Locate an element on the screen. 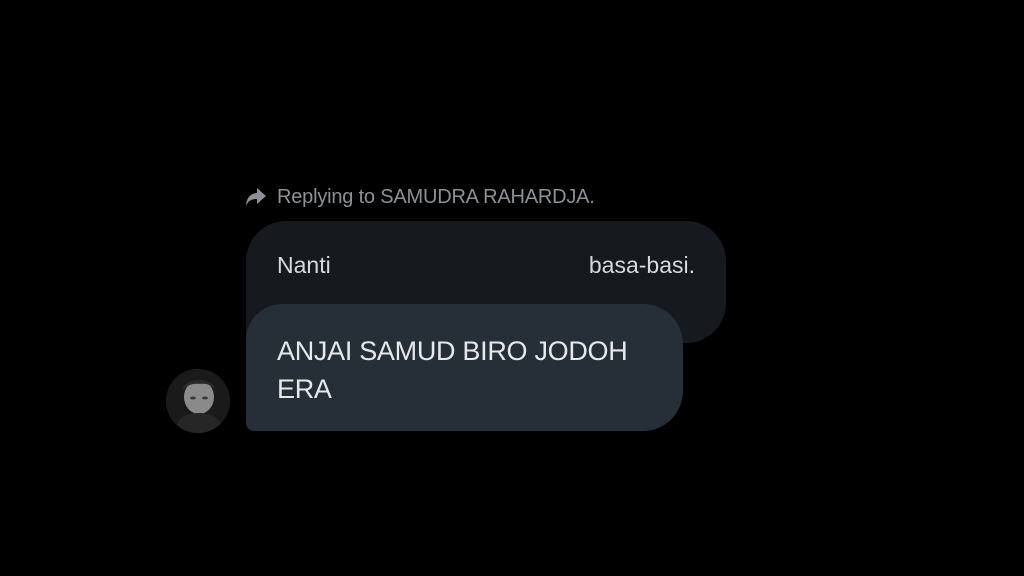 Image resolution: width=1024 pixels, height=576 pixels. avatar-photo-icon is located at coordinates (198, 401).